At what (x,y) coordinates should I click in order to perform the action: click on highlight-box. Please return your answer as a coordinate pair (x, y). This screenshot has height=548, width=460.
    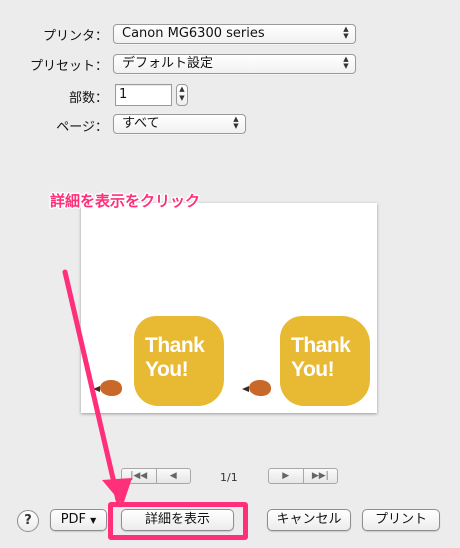
    Looking at the image, I should click on (178, 521).